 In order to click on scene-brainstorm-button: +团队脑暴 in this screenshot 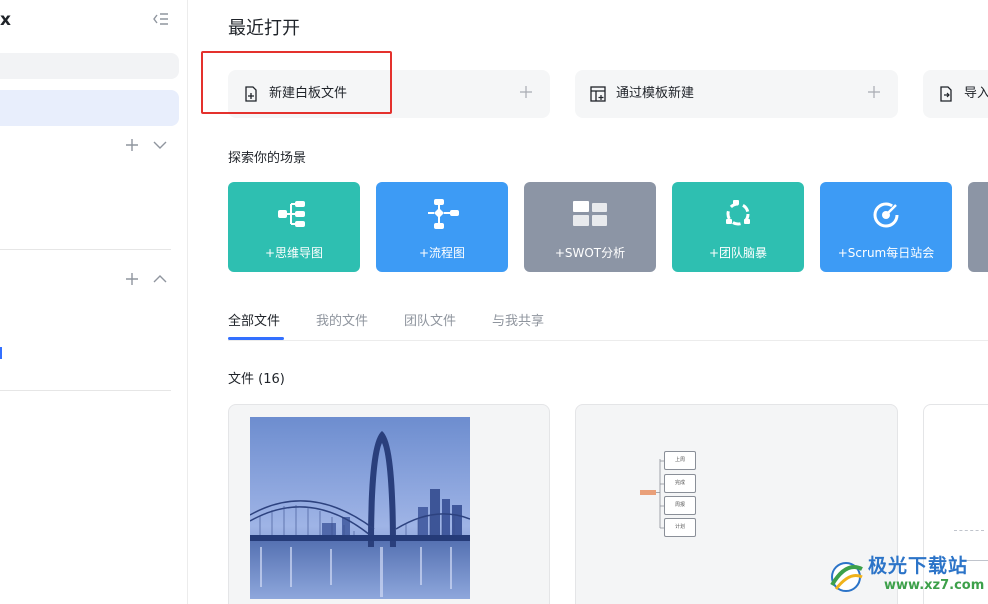, I will do `click(738, 227)`.